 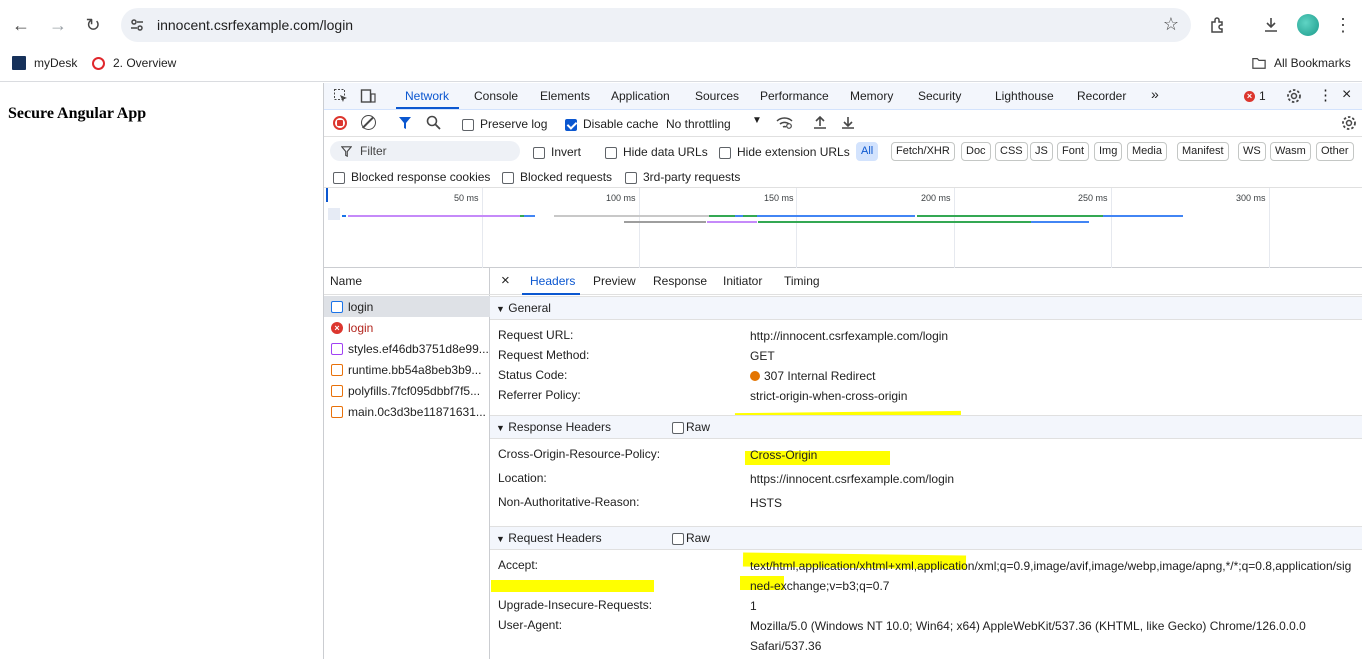 What do you see at coordinates (611, 152) in the screenshot?
I see `hide-data-urls-checkbox` at bounding box center [611, 152].